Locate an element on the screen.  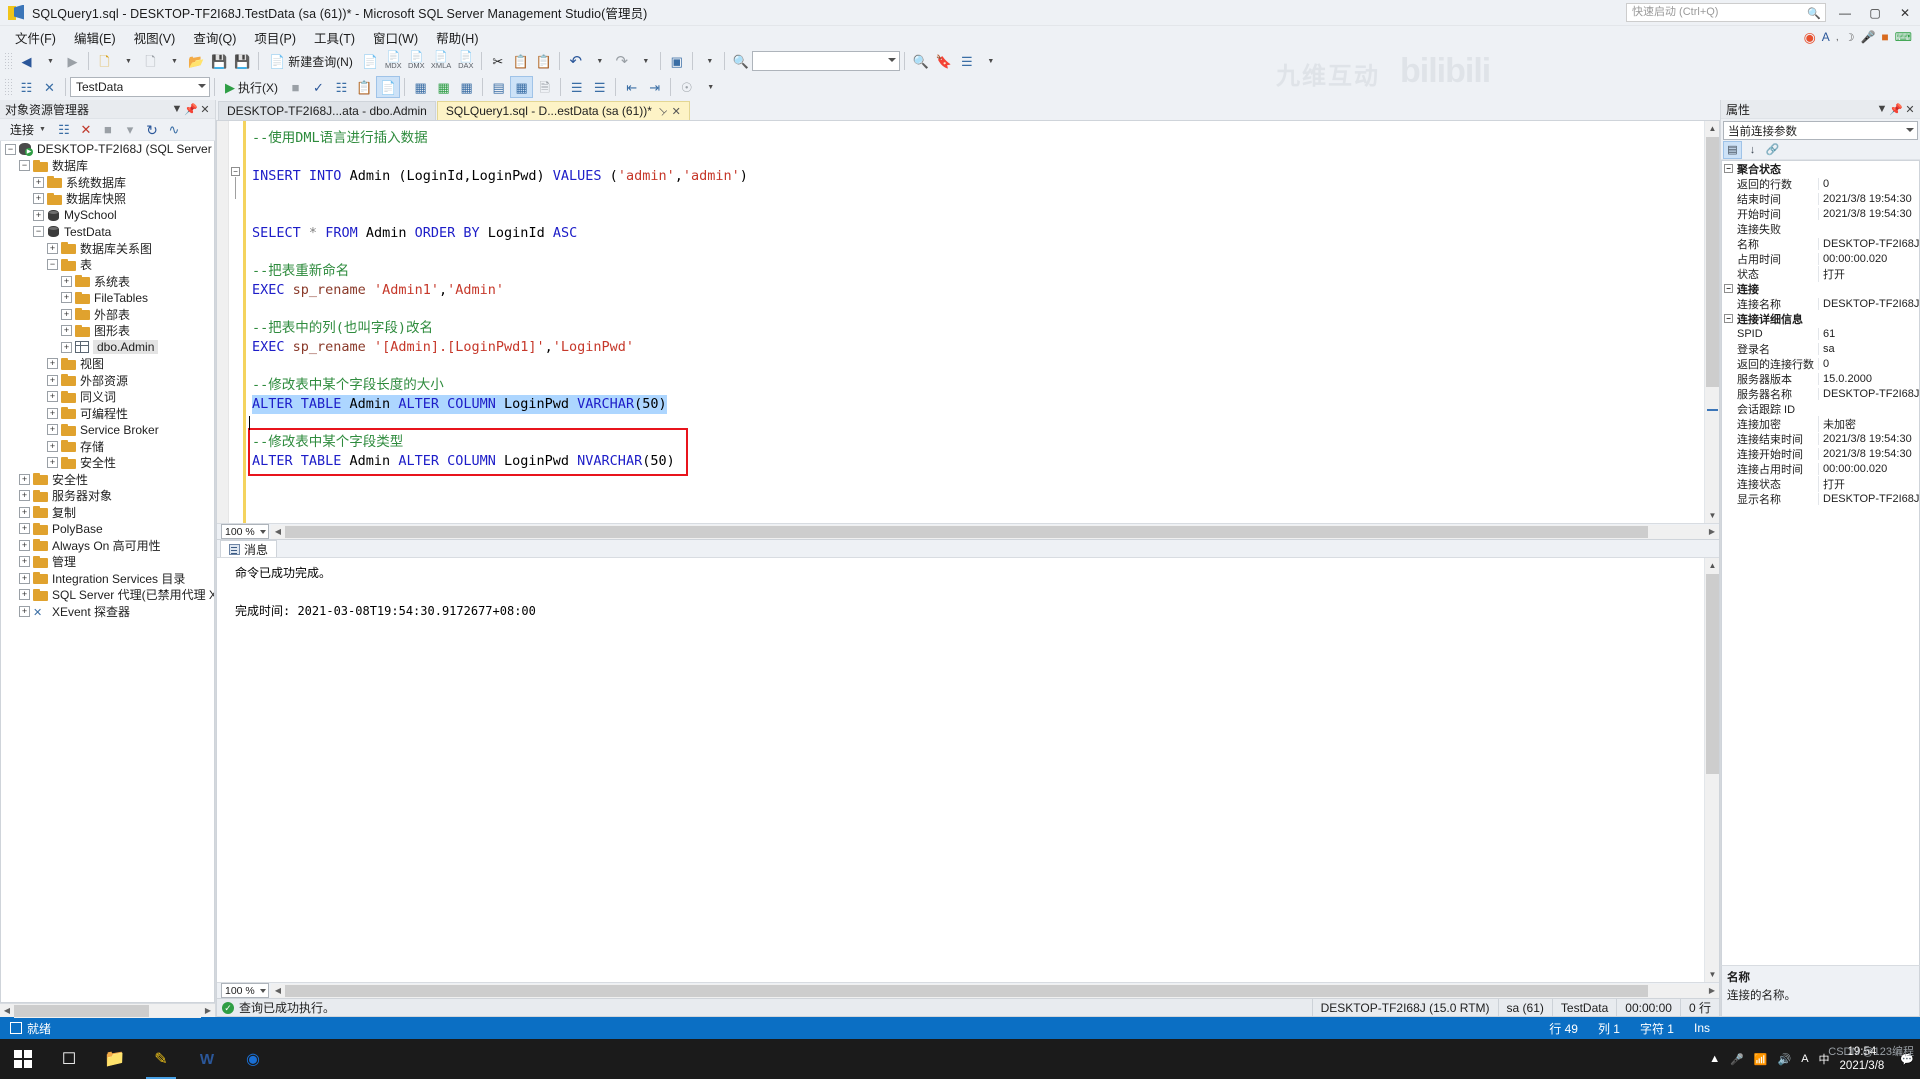
property-value: 打开 is located at coordinates (1868, 483).